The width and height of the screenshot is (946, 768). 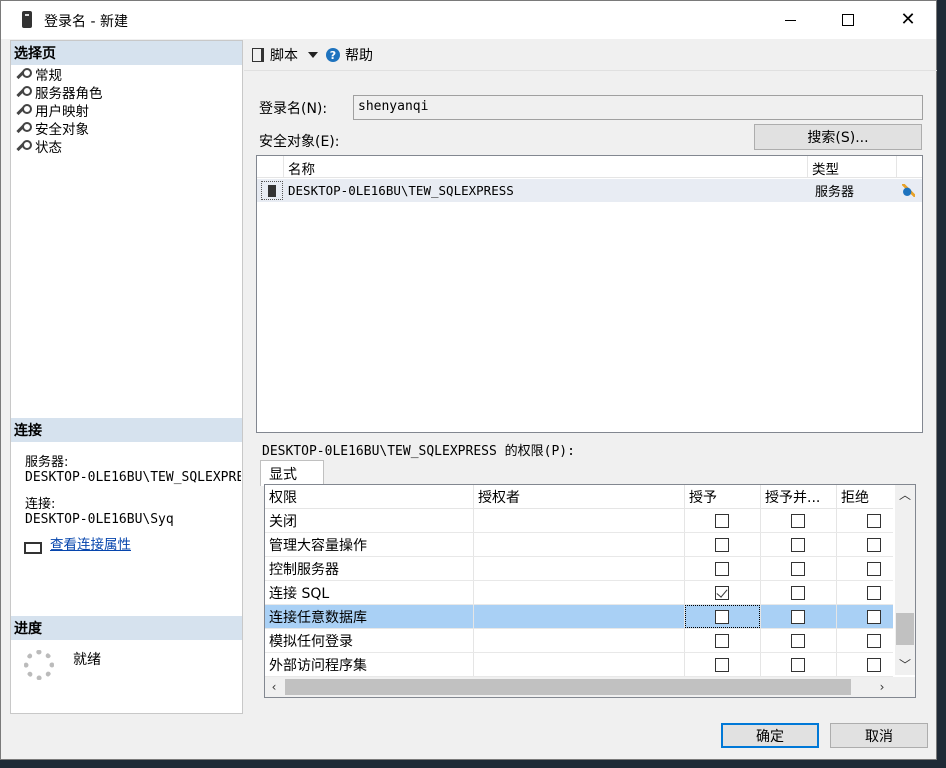 What do you see at coordinates (270, 166) in the screenshot?
I see `row-selector-header` at bounding box center [270, 166].